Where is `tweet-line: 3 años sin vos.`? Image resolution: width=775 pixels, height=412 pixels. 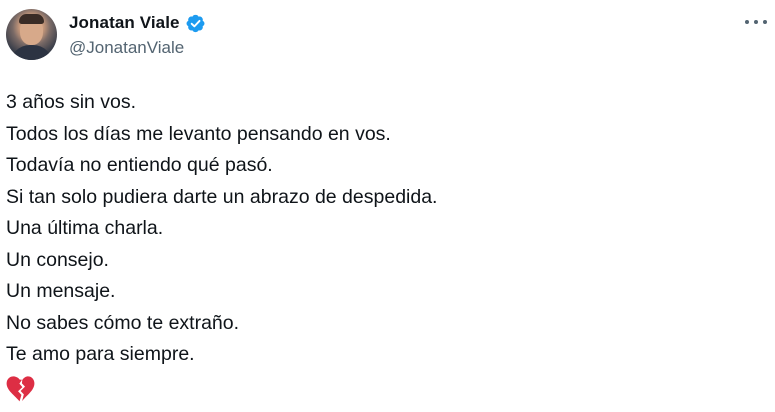 tweet-line: 3 años sin vos. is located at coordinates (71, 102).